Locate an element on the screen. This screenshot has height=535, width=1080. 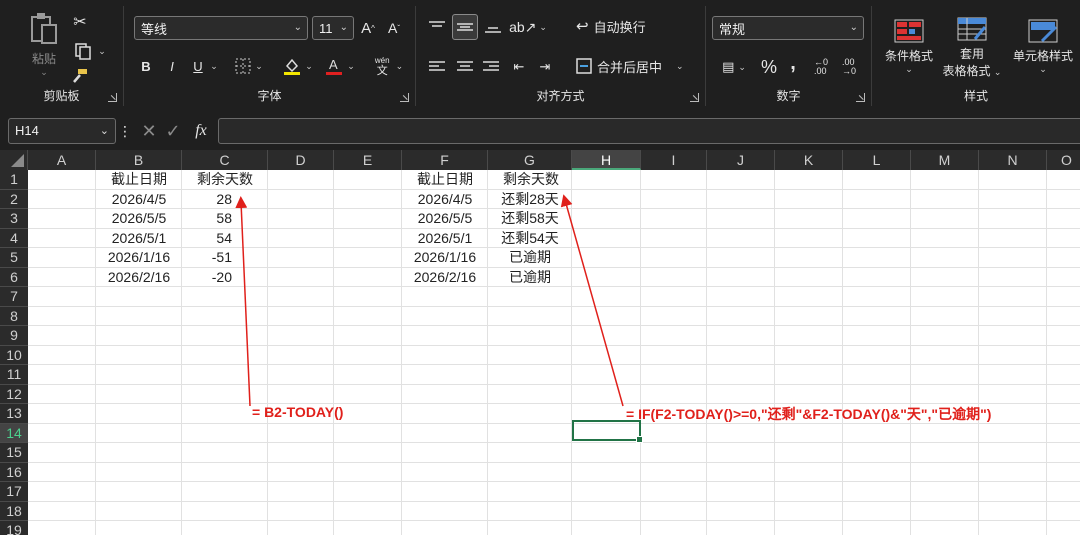
font-size-value: 11 is located at coordinates (326, 28).